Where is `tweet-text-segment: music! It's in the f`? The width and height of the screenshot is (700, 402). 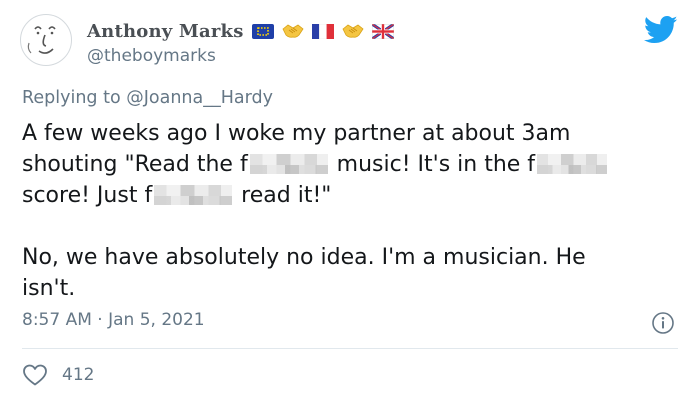
tweet-text-segment: music! It's in the f is located at coordinates (432, 164).